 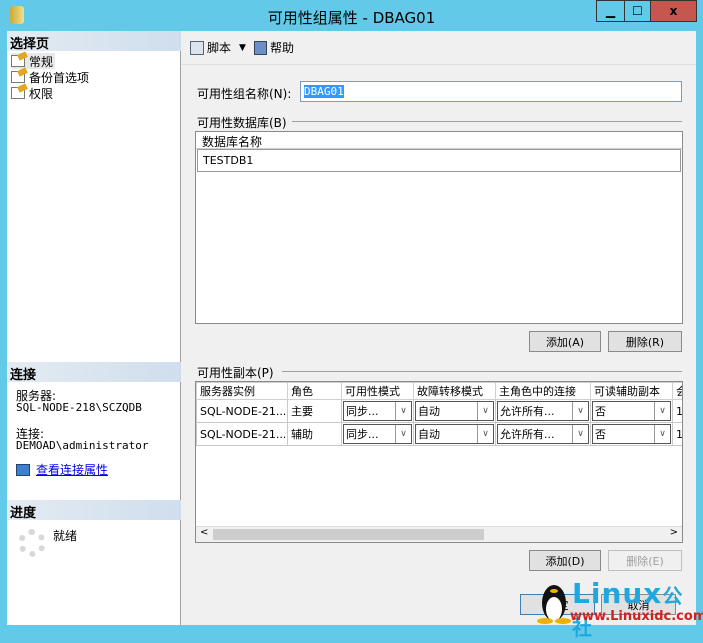 What do you see at coordinates (23, 469) in the screenshot?
I see `connection-properties-icon` at bounding box center [23, 469].